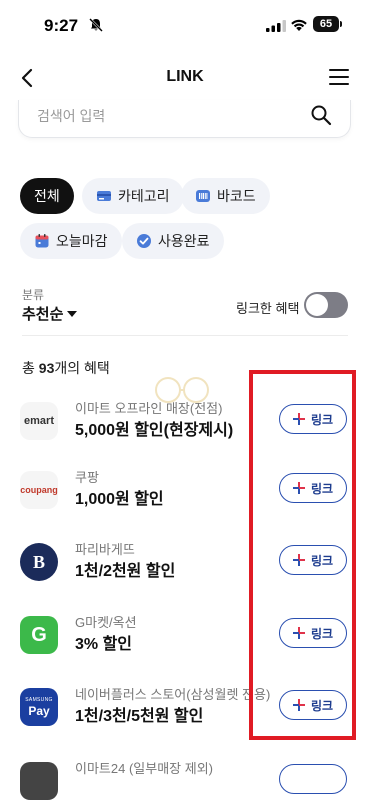 The height and width of the screenshot is (800, 370). Describe the element at coordinates (33, 295) in the screenshot. I see `sort-caption: 분류` at that location.